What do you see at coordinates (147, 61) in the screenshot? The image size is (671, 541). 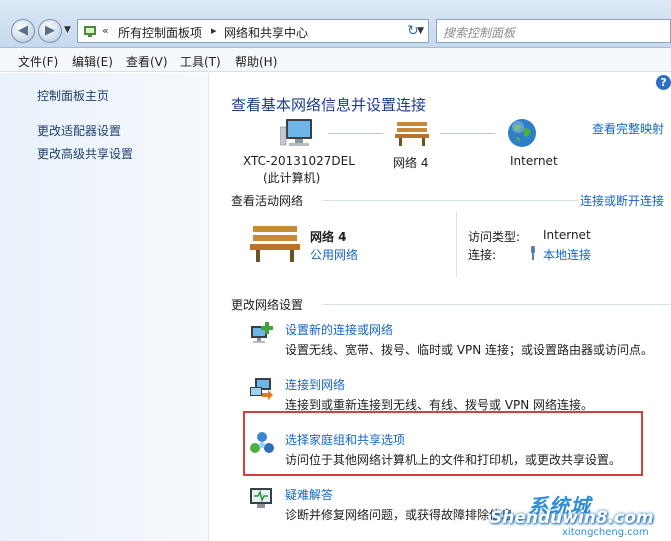 I see `menu-view: 查看(V)` at bounding box center [147, 61].